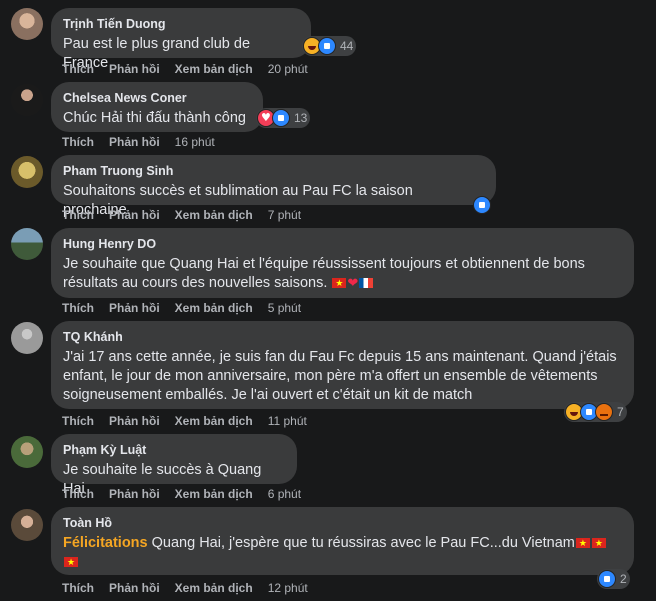 This screenshot has width=656, height=601. I want to click on timestamp: 12 phút, so click(288, 588).